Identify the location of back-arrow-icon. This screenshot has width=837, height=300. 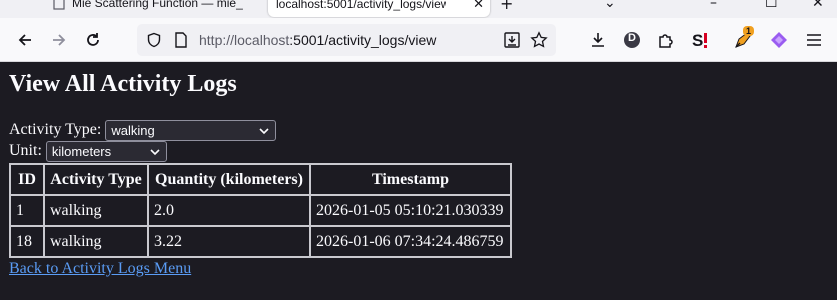
(25, 40).